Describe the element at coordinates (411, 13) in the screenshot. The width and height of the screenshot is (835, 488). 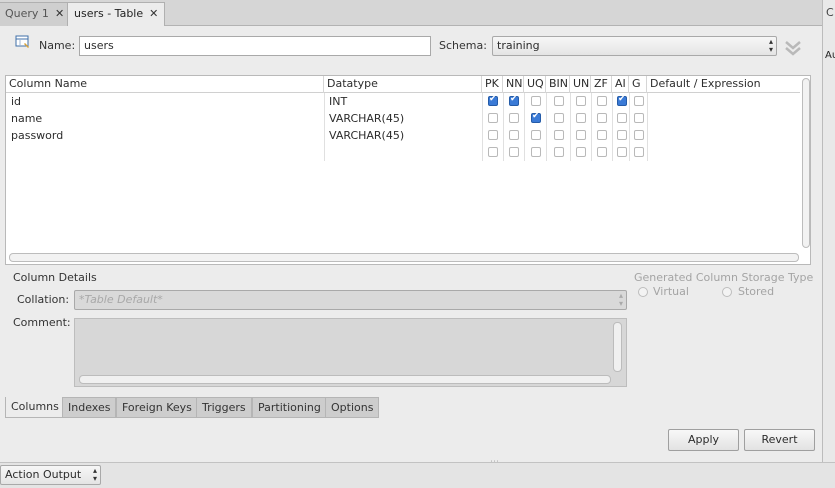
I see `tab-bar: Query 1 ✕ users - Table ✕` at that location.